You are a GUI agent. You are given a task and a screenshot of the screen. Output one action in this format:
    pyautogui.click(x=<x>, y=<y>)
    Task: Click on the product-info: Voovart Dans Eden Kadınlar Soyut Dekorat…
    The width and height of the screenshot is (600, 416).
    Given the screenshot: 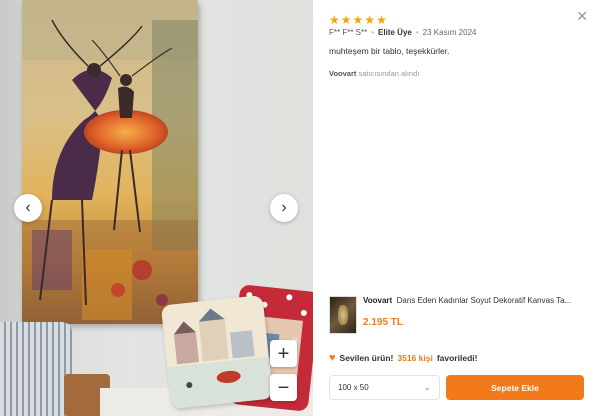 What is the action you would take?
    pyautogui.click(x=474, y=316)
    